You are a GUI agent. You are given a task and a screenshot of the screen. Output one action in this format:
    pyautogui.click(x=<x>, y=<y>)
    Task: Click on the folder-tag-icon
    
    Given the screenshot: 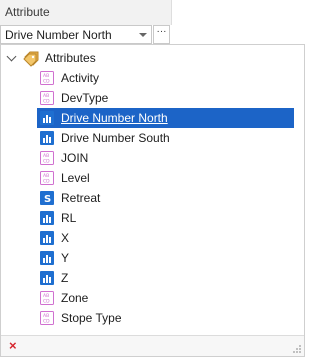 What is the action you would take?
    pyautogui.click(x=31, y=59)
    